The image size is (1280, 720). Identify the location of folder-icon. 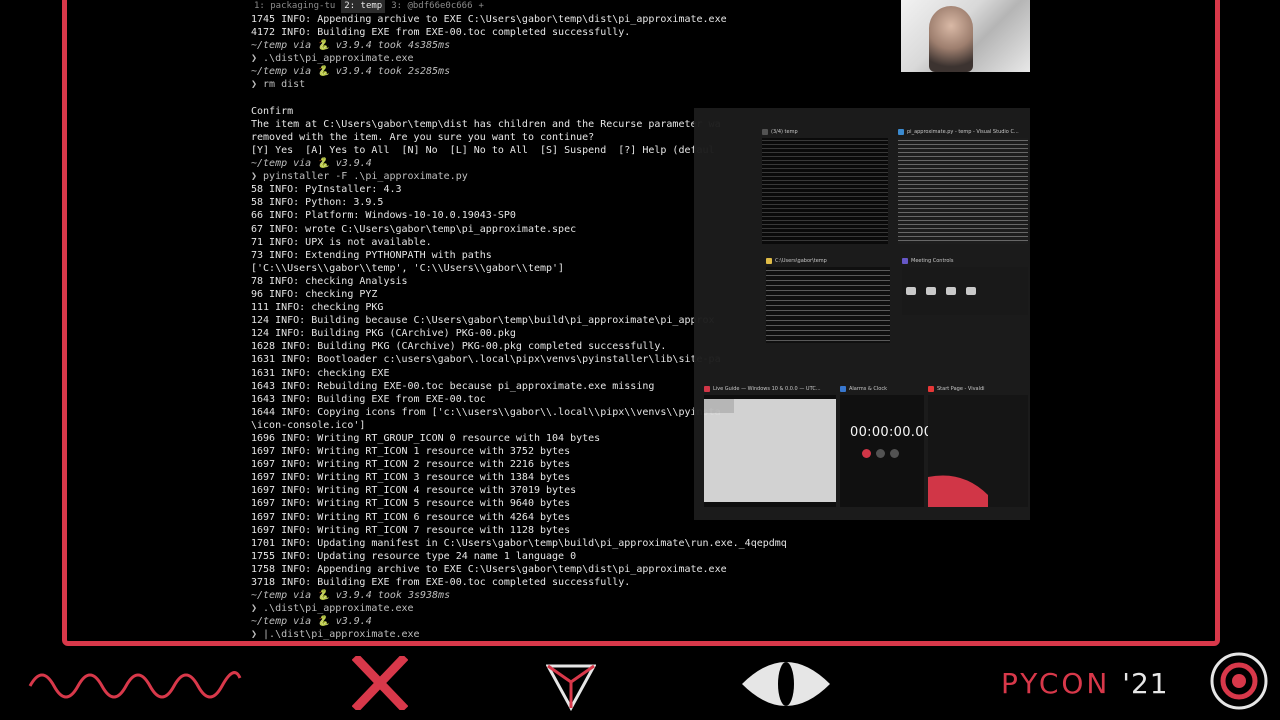
(769, 261).